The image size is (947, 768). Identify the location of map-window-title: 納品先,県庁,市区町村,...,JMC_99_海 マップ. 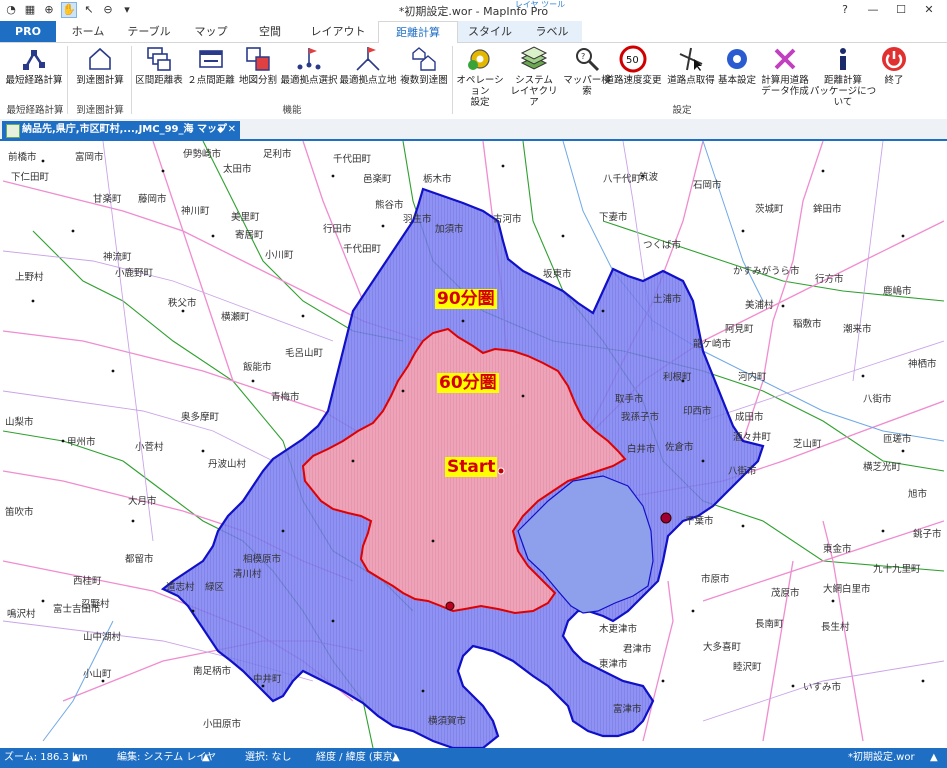
(124, 129).